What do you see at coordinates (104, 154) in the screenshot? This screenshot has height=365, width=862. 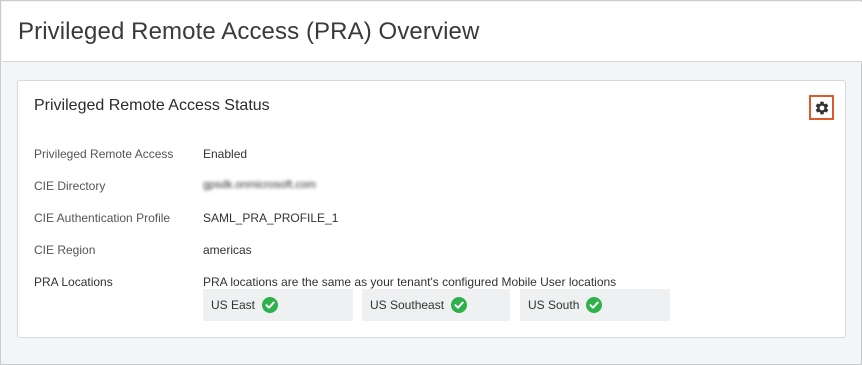 I see `row-label: Privileged Remote Access` at bounding box center [104, 154].